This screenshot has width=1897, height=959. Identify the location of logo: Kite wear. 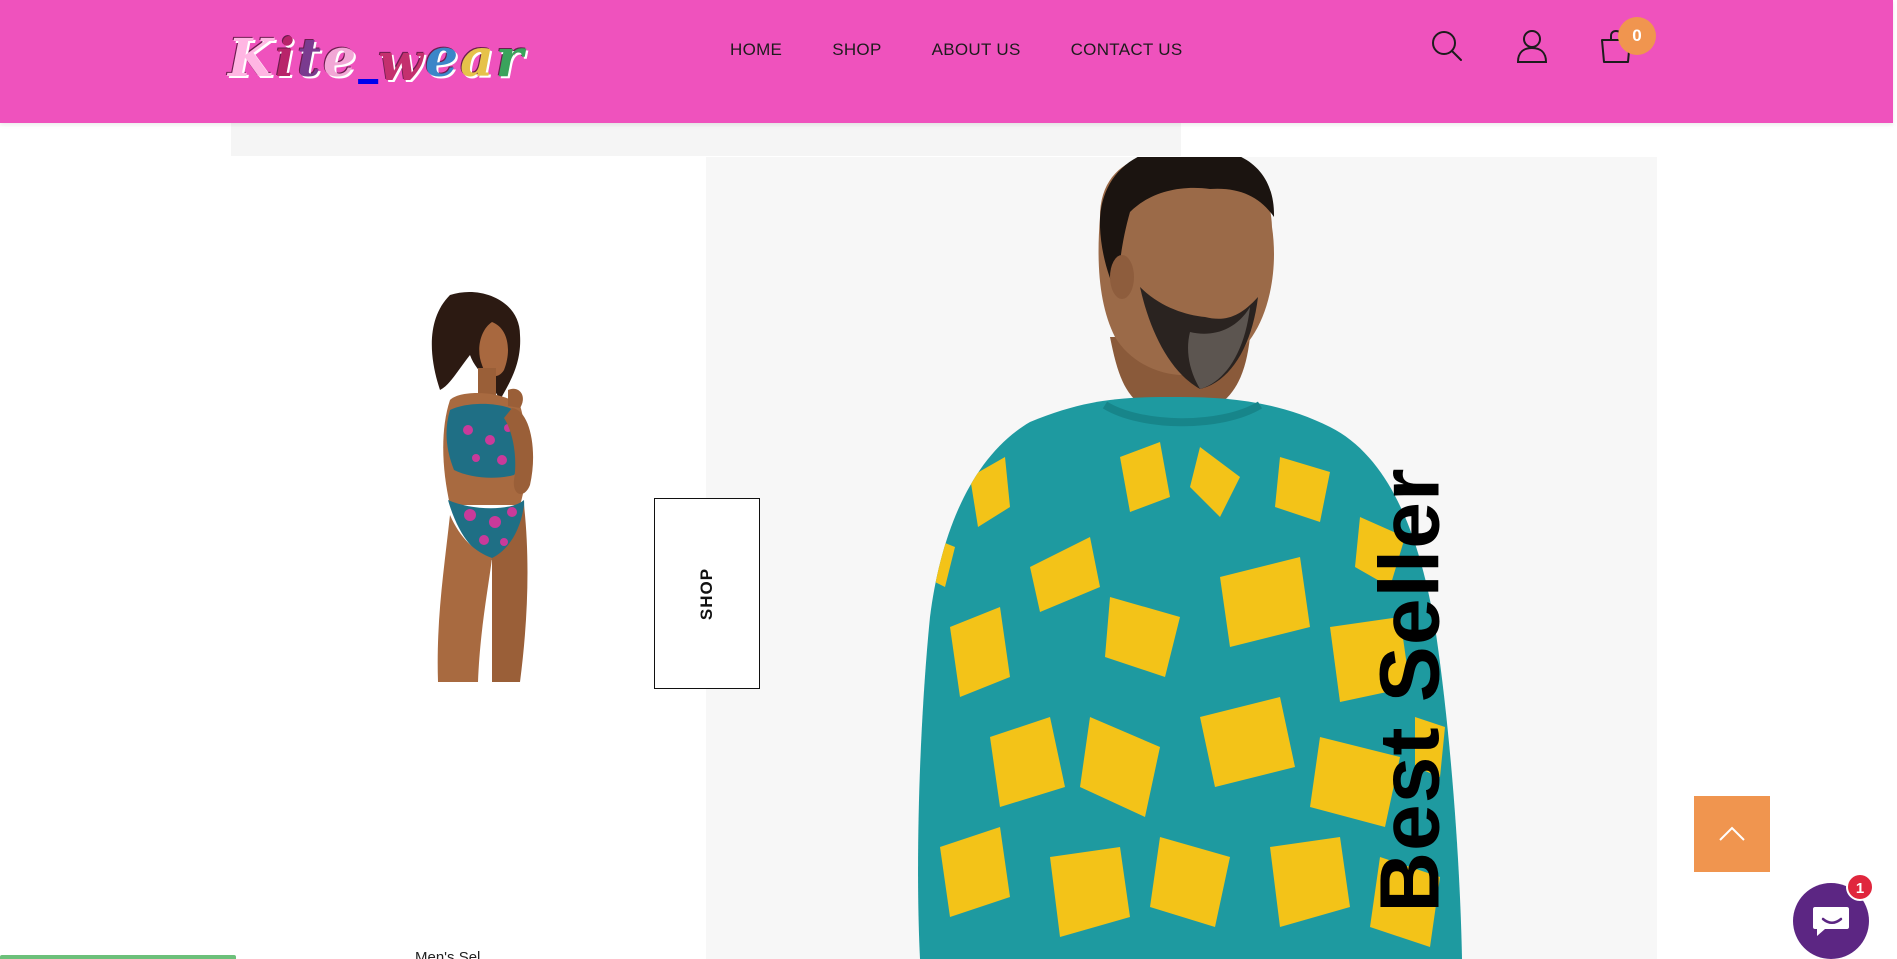
(377, 60).